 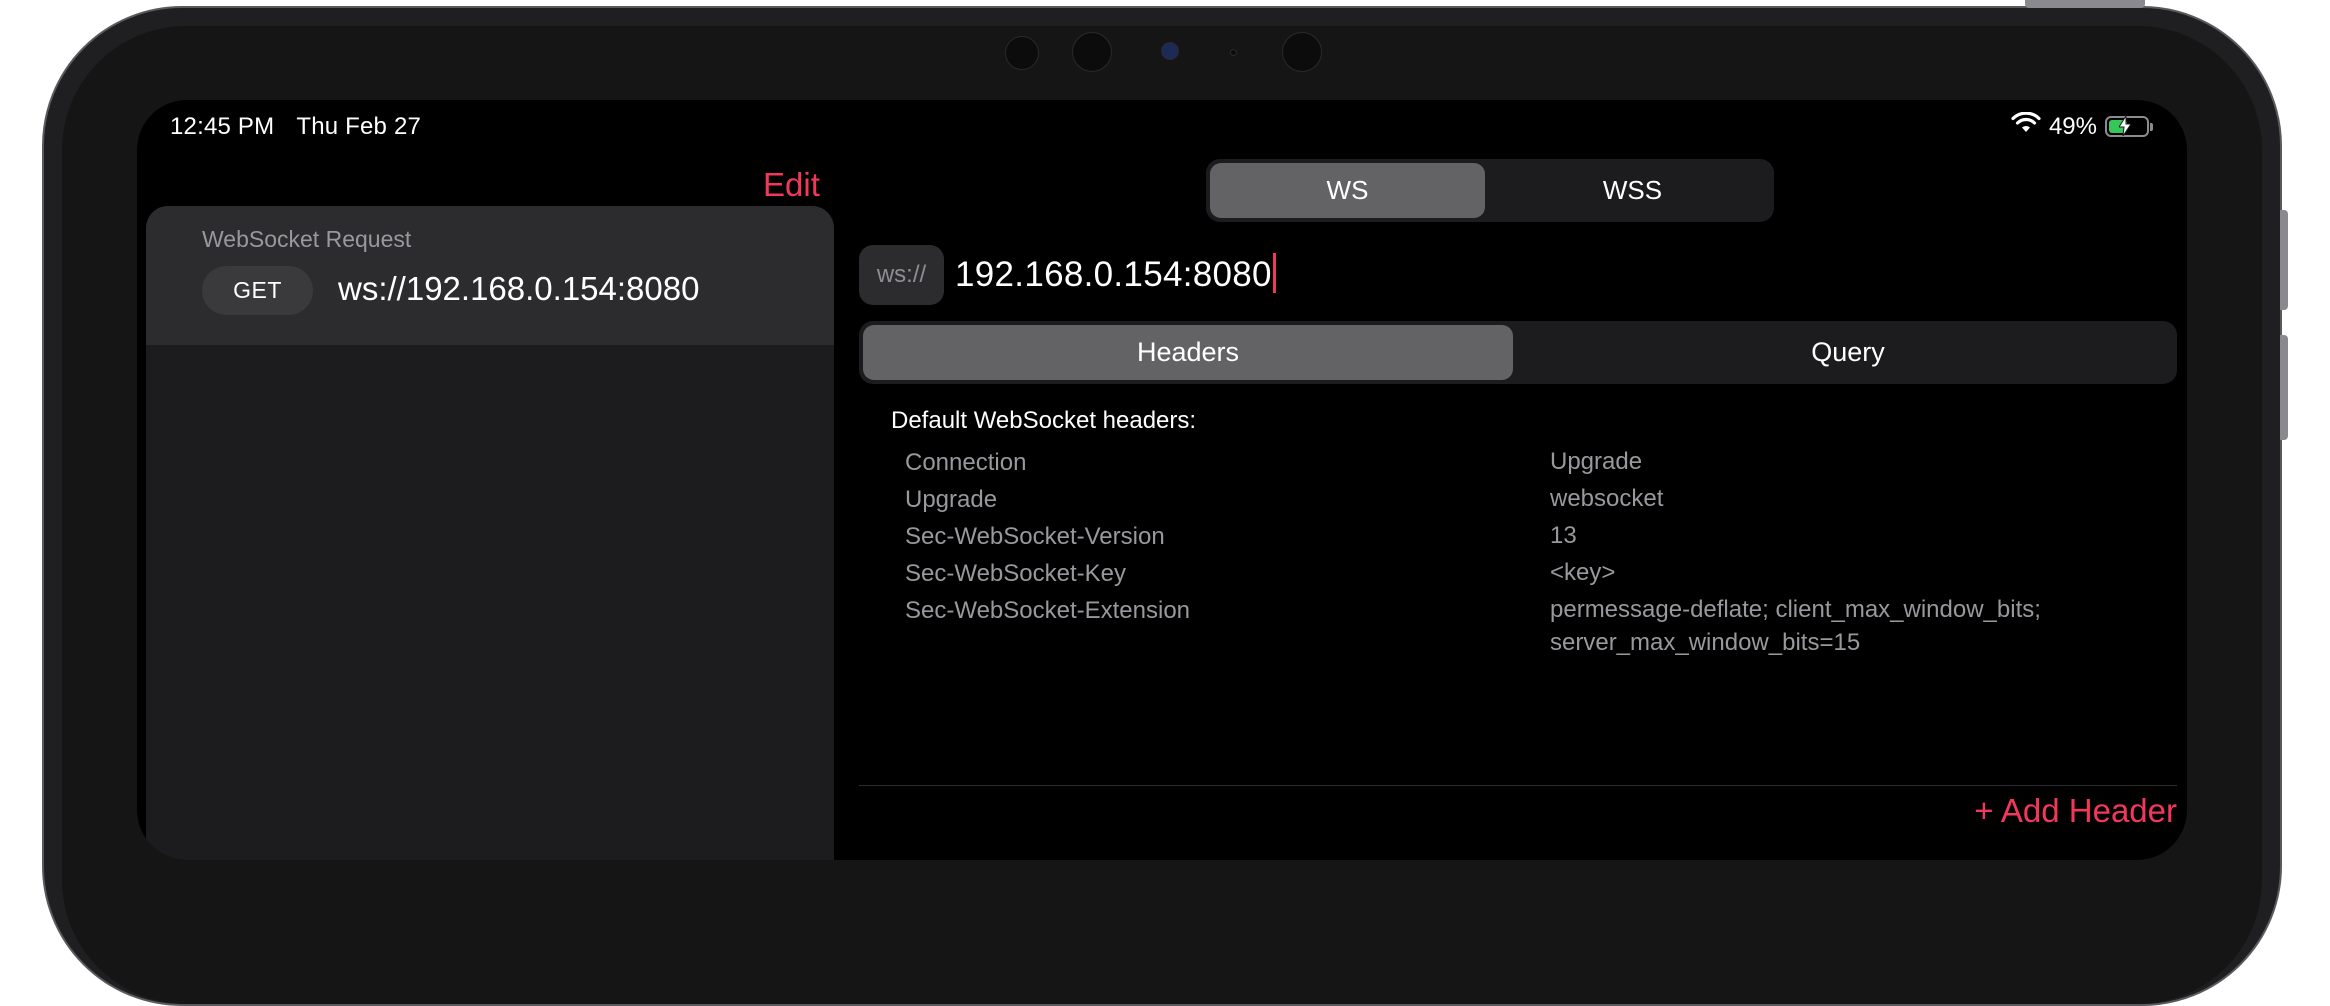 What do you see at coordinates (966, 462) in the screenshot?
I see `header-key: Connection` at bounding box center [966, 462].